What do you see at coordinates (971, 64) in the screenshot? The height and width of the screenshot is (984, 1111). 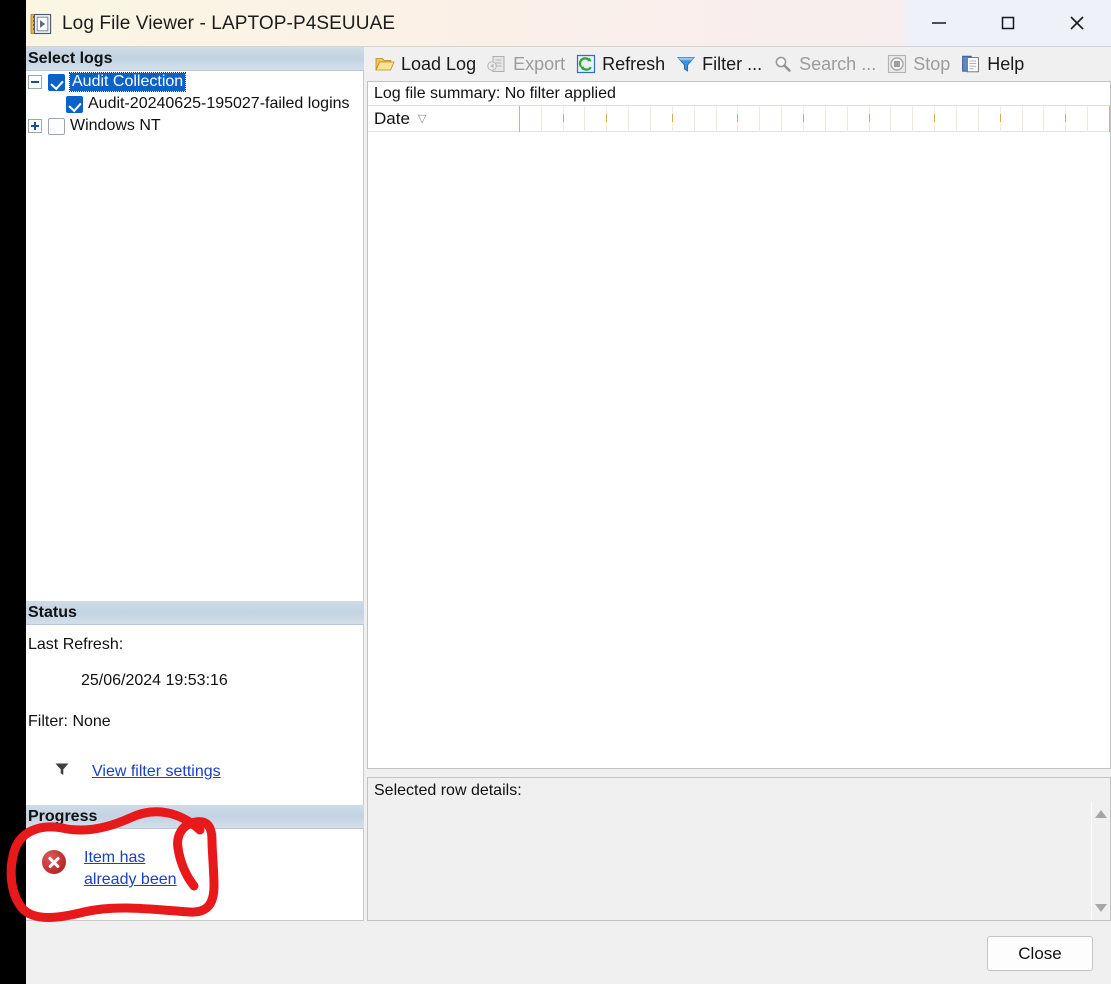 I see `help-pages-icon` at bounding box center [971, 64].